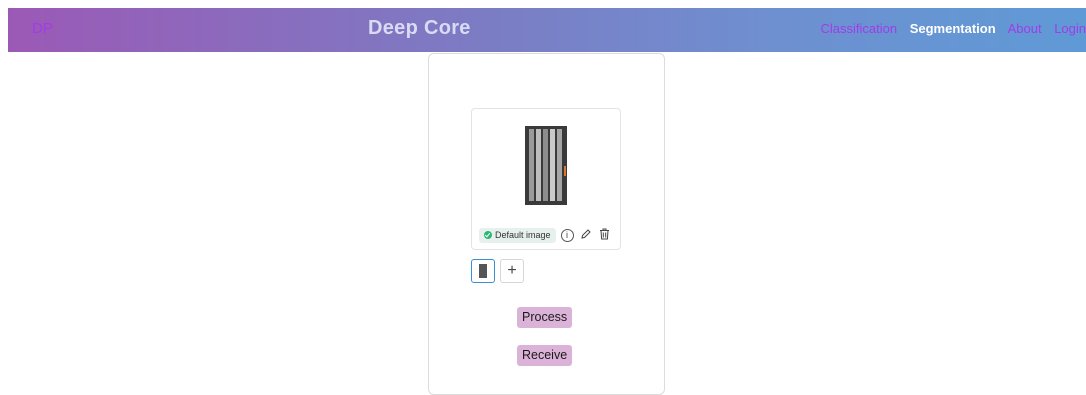 Image resolution: width=1086 pixels, height=395 pixels. What do you see at coordinates (545, 317) in the screenshot?
I see `process-button: Process` at bounding box center [545, 317].